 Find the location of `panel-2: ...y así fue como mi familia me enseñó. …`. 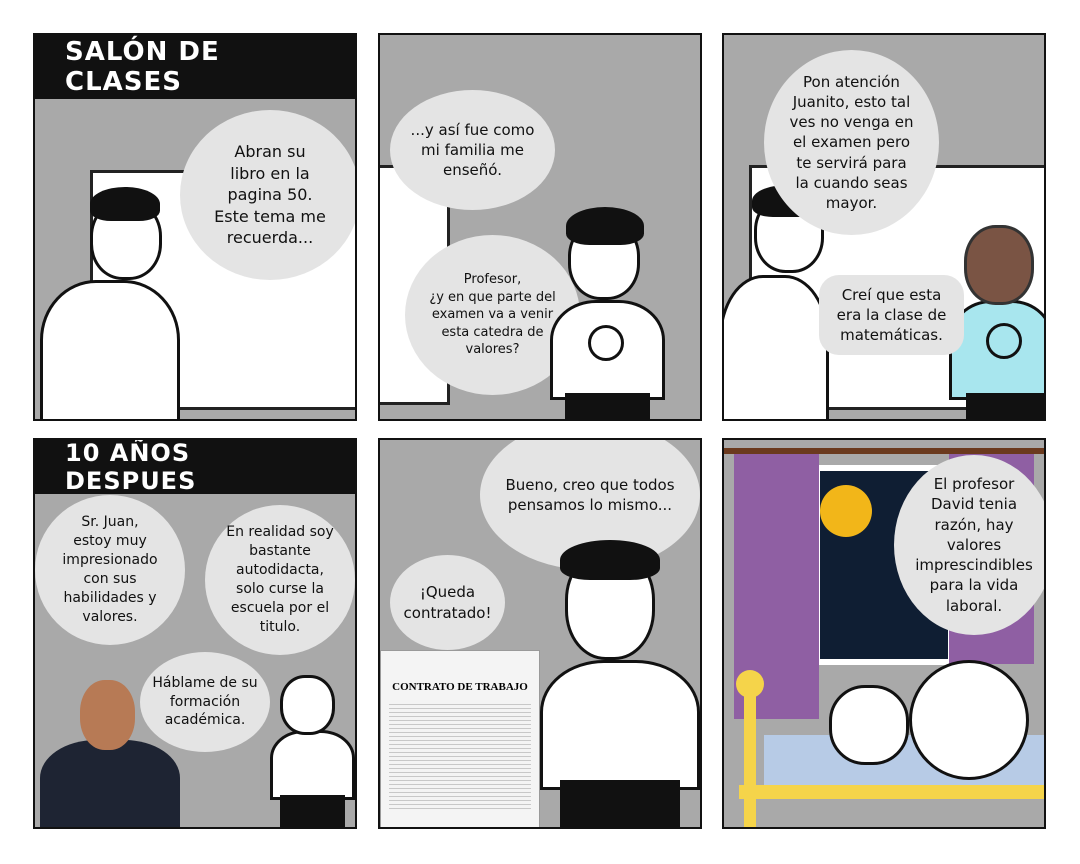

panel-2: ...y así fue como mi familia me enseñó. … is located at coordinates (540, 227).